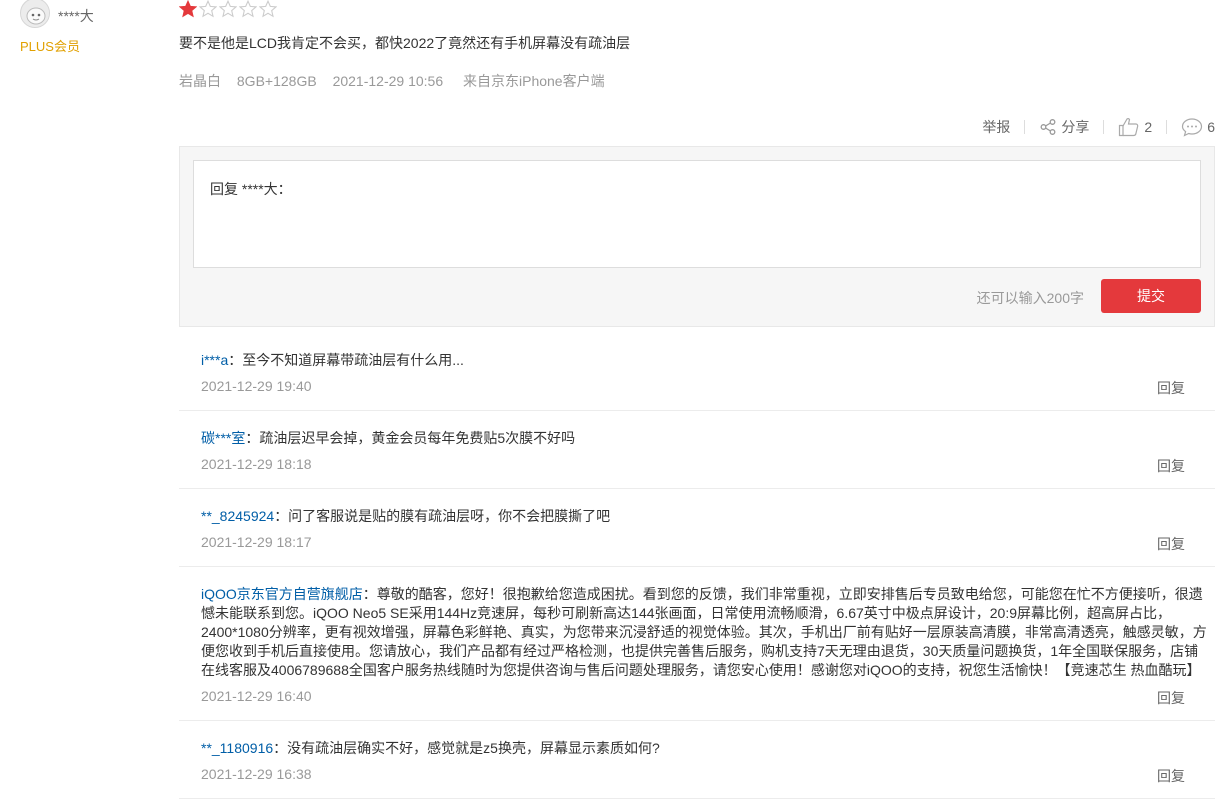 The image size is (1226, 802). What do you see at coordinates (1192, 127) in the screenshot?
I see `comment-icon` at bounding box center [1192, 127].